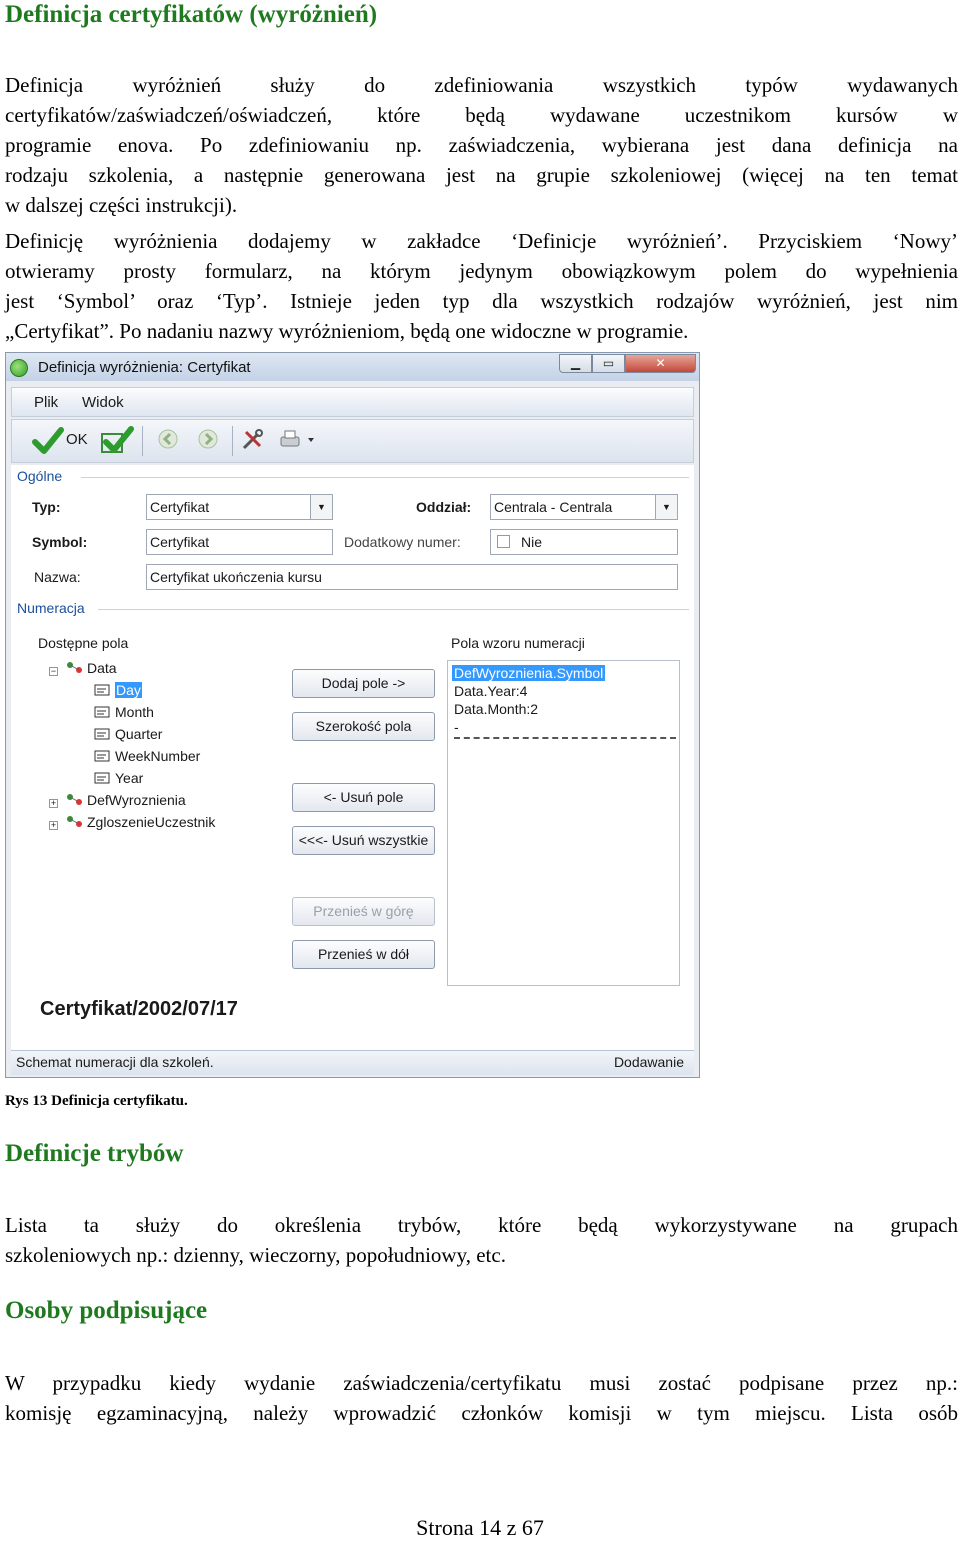  What do you see at coordinates (144, 367) in the screenshot?
I see `window-title: Definicja wyróżnienia: Certyfikat` at bounding box center [144, 367].